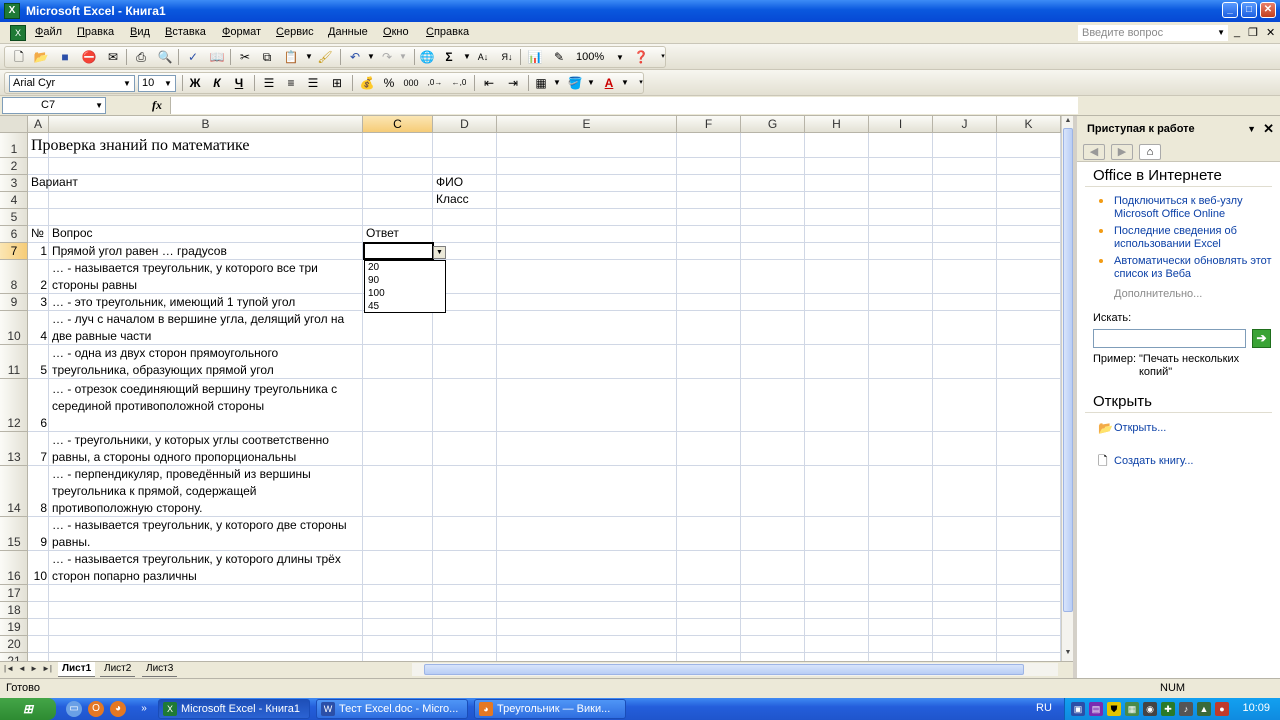  What do you see at coordinates (14, 145) in the screenshot?
I see `row-header: 1` at bounding box center [14, 145].